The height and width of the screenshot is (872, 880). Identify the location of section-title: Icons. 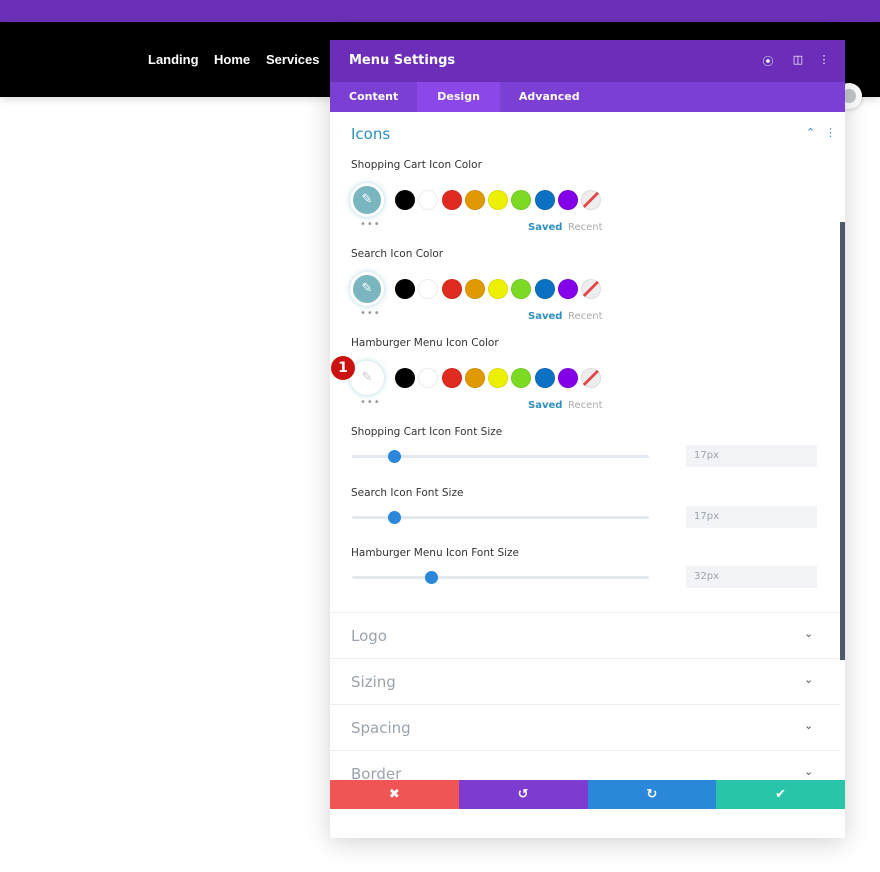
(371, 134).